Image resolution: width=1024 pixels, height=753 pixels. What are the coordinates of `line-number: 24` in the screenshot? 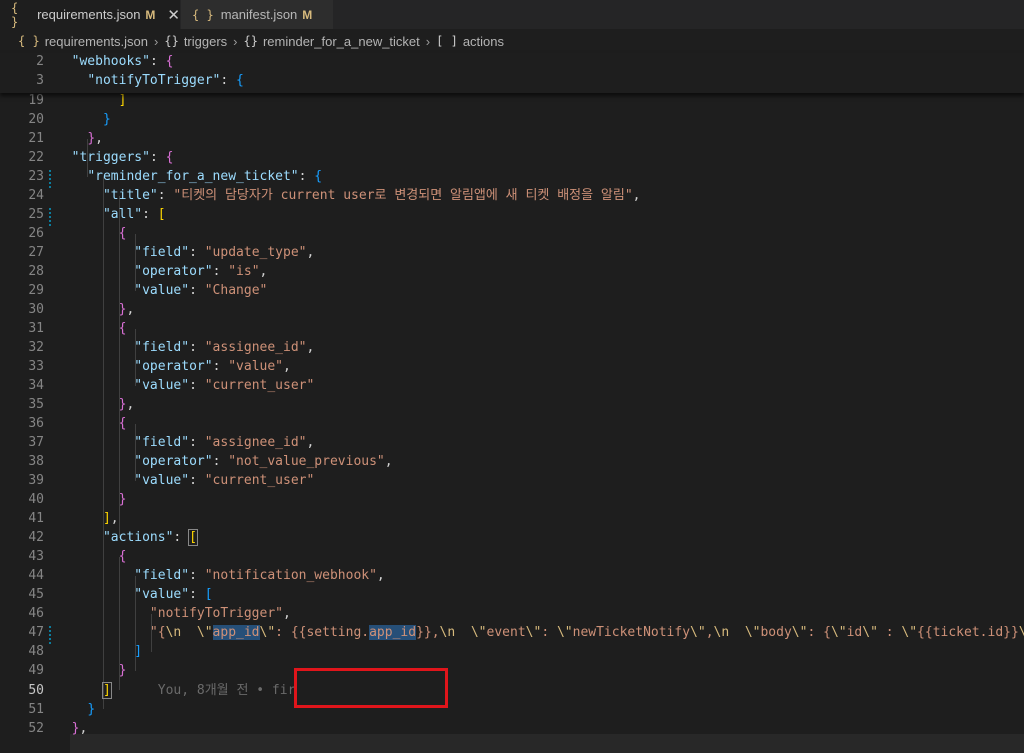 It's located at (36, 195).